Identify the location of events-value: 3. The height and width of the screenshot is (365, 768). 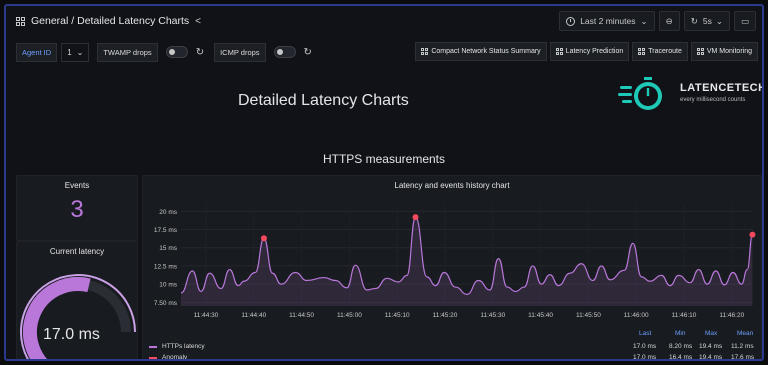
(77, 209).